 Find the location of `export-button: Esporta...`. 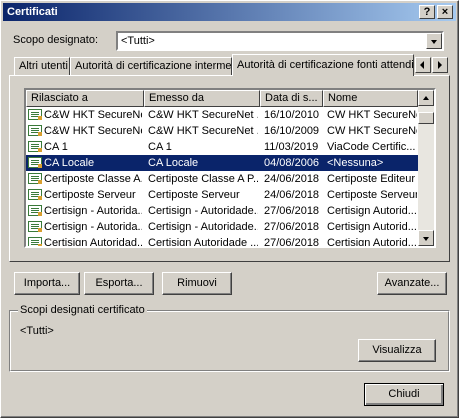

export-button: Esporta... is located at coordinates (119, 283).